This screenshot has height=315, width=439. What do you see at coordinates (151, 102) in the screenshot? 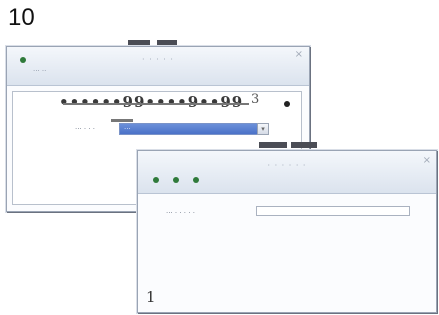
I see `handwritten-annotation: ••••••99••••9••99` at bounding box center [151, 102].